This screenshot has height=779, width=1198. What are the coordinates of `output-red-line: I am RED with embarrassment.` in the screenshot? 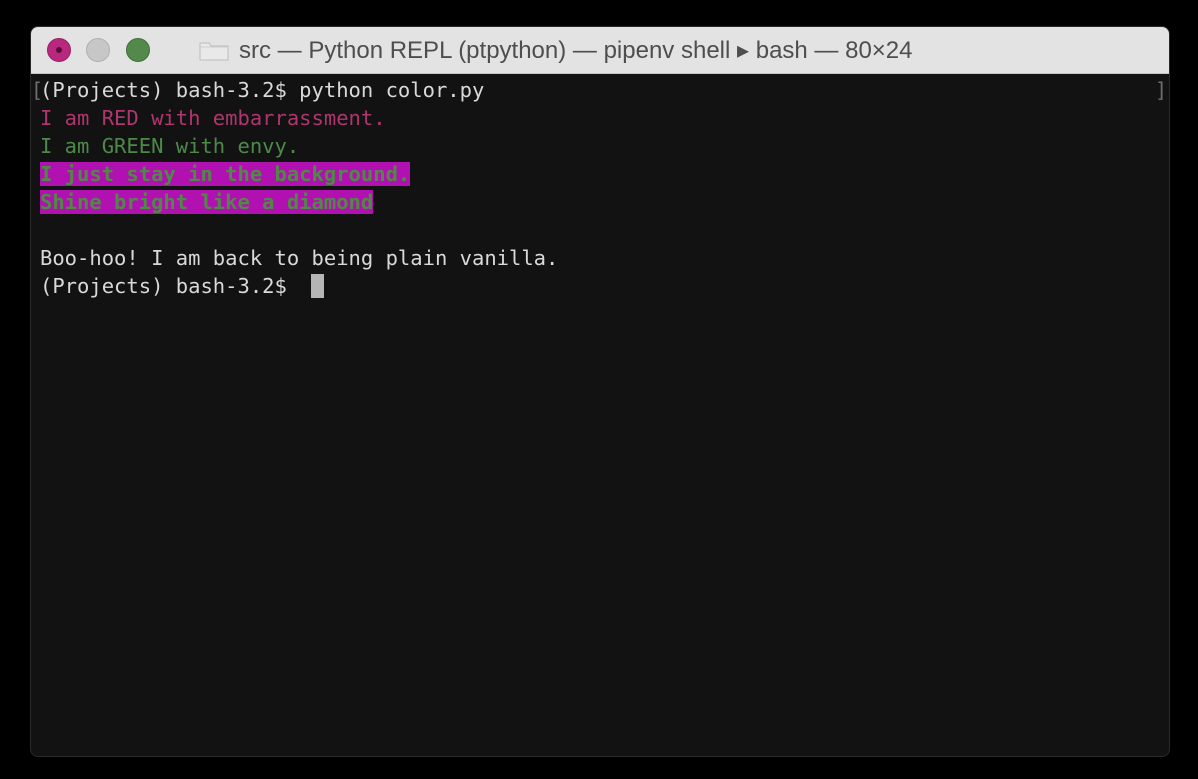 It's located at (213, 118).